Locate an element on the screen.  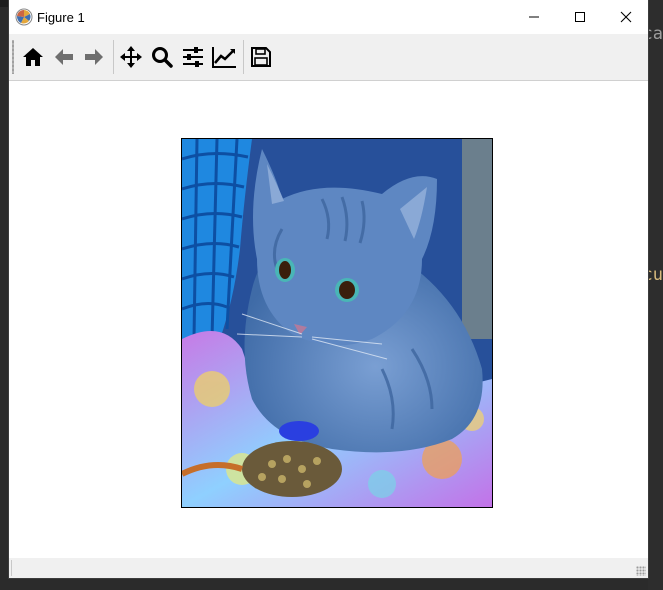
home-button is located at coordinates (33, 57).